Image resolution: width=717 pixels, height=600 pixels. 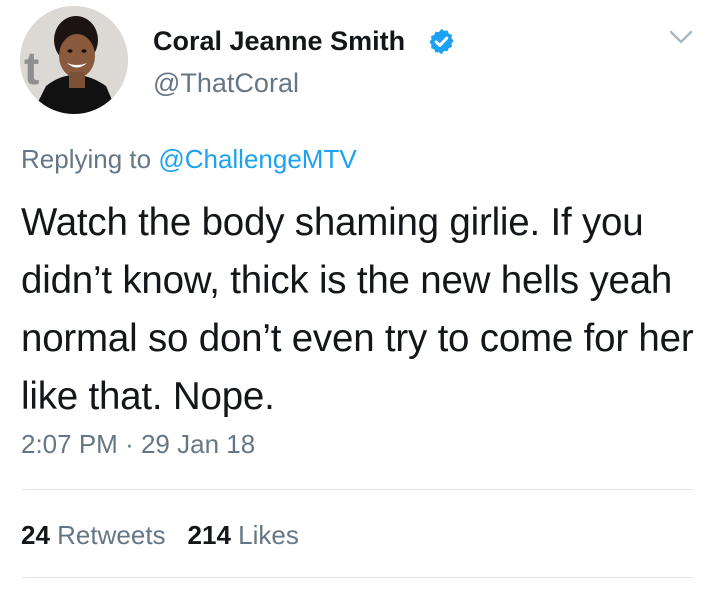 What do you see at coordinates (86, 159) in the screenshot?
I see `replying-to-label: Replying to` at bounding box center [86, 159].